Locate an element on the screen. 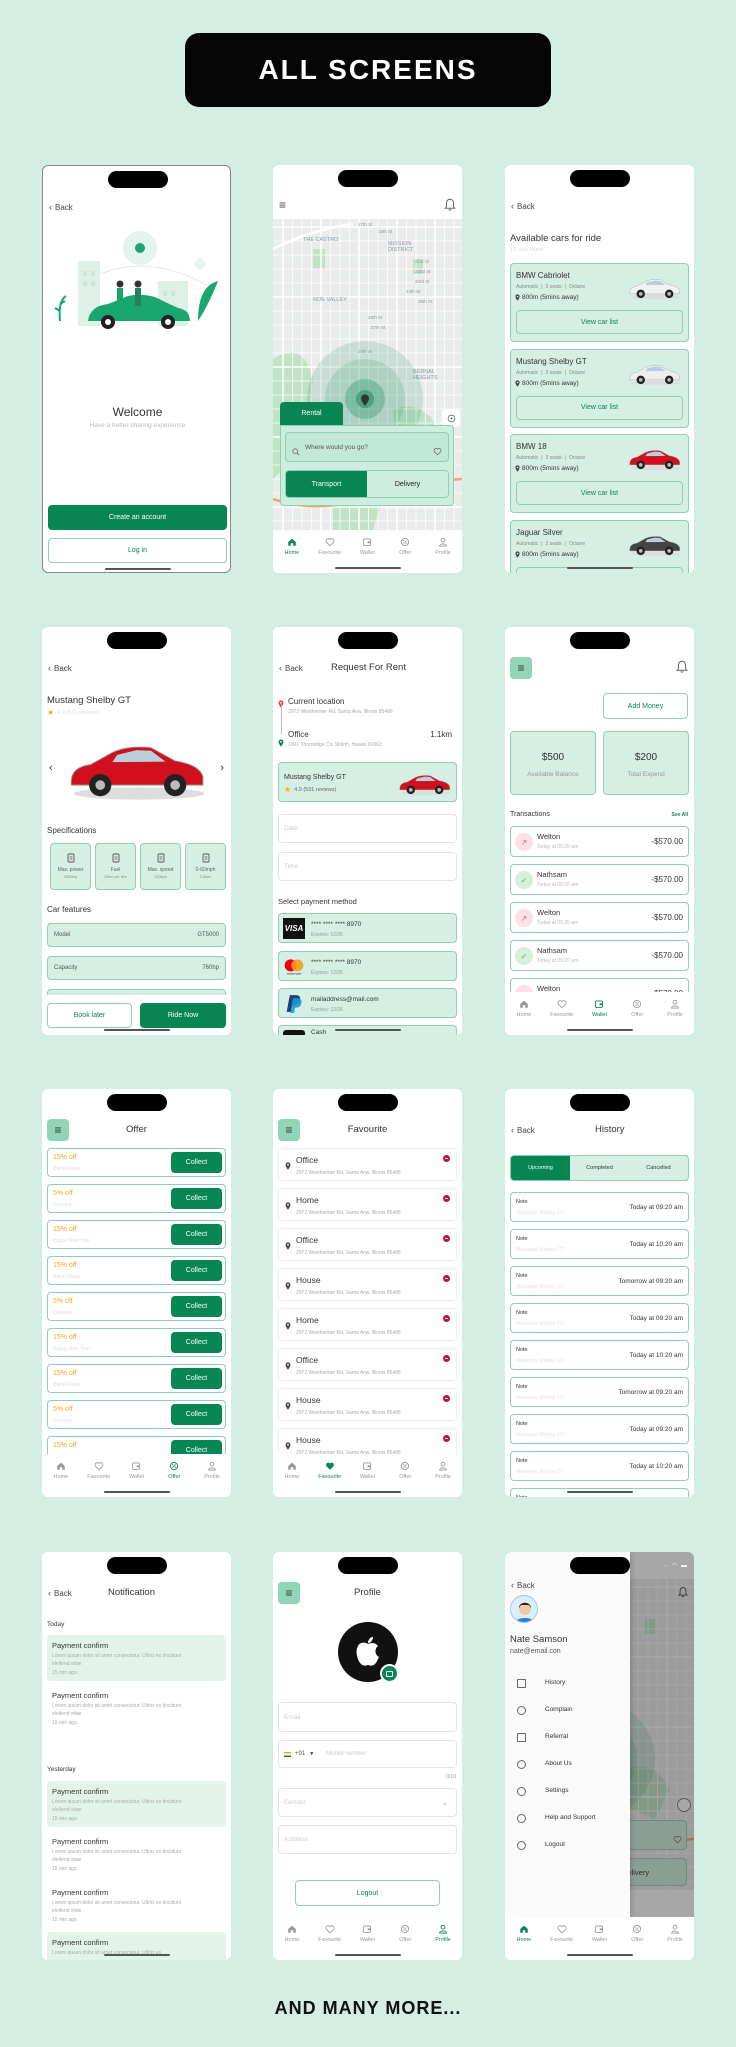 The width and height of the screenshot is (736, 2047). drawer-item-complain: Complain is located at coordinates (567, 1711).